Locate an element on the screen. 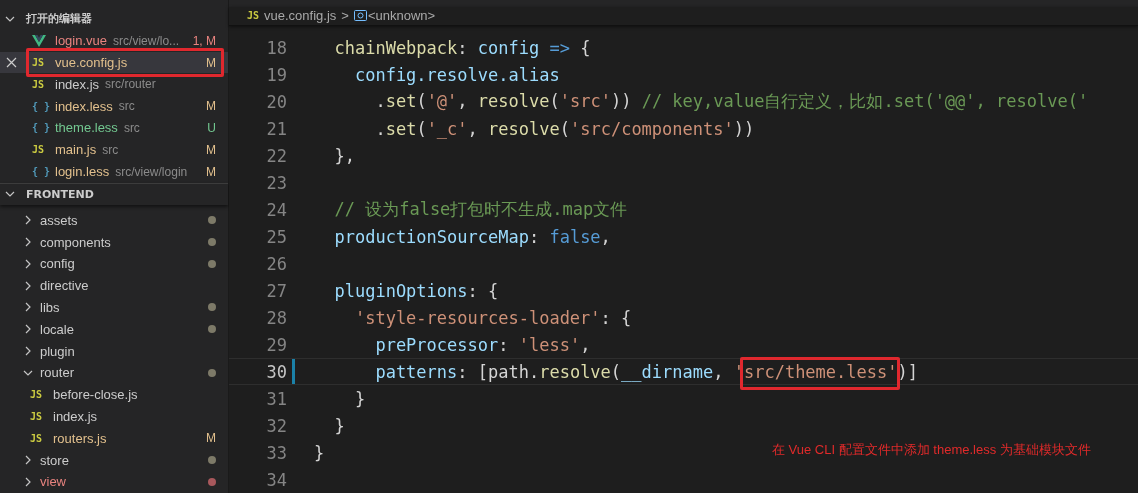  line-number: 34 is located at coordinates (276, 479).